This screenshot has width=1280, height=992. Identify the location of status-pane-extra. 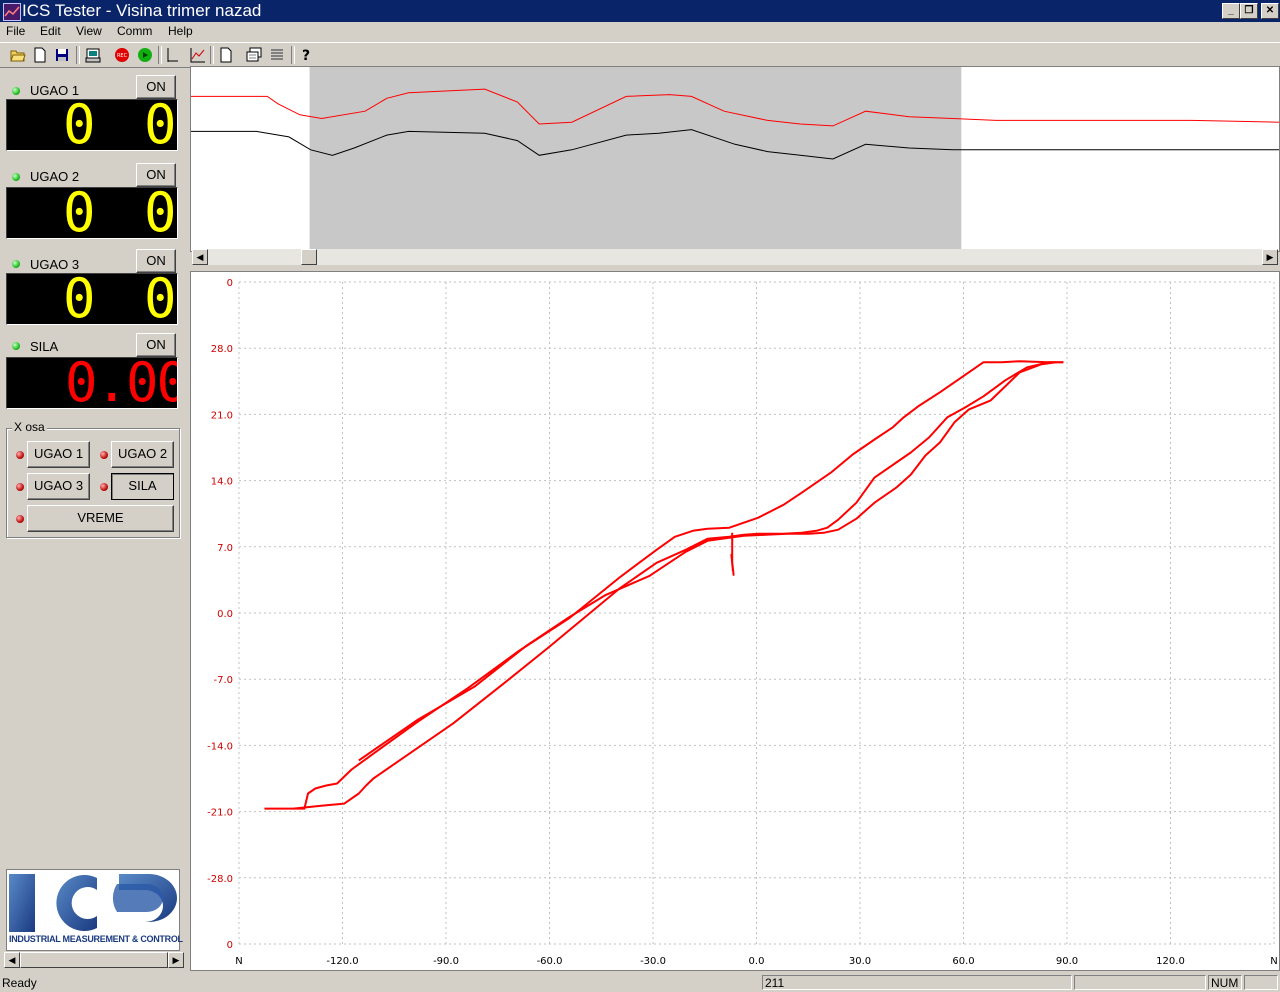
(1261, 982).